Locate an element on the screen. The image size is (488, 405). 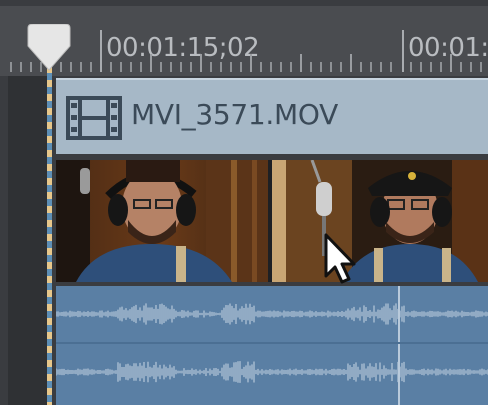
ruler-timecode-label: 00:01:15;02 is located at coordinates (183, 48).